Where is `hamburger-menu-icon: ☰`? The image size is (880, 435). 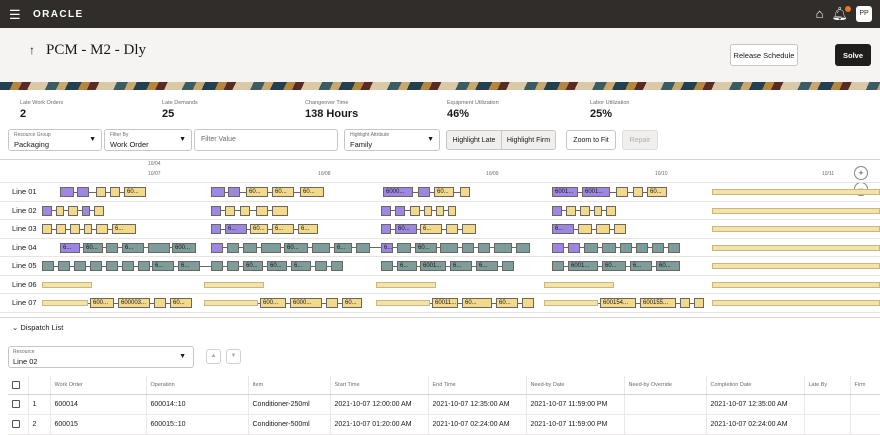
hamburger-menu-icon: ☰ is located at coordinates (16, 14).